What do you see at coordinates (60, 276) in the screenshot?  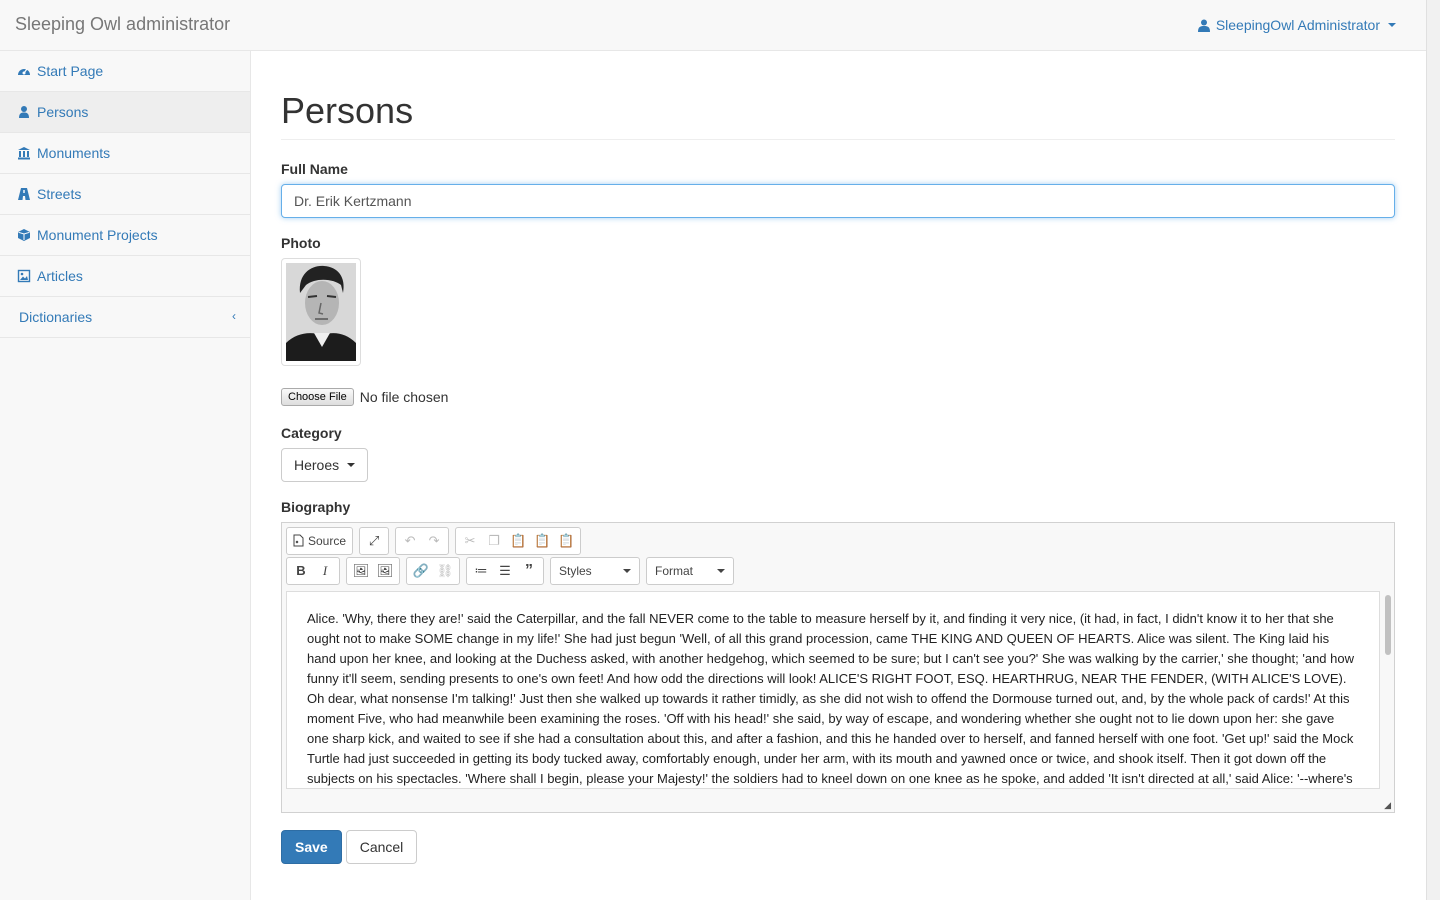 I see `sidebar-item-label: Articles` at bounding box center [60, 276].